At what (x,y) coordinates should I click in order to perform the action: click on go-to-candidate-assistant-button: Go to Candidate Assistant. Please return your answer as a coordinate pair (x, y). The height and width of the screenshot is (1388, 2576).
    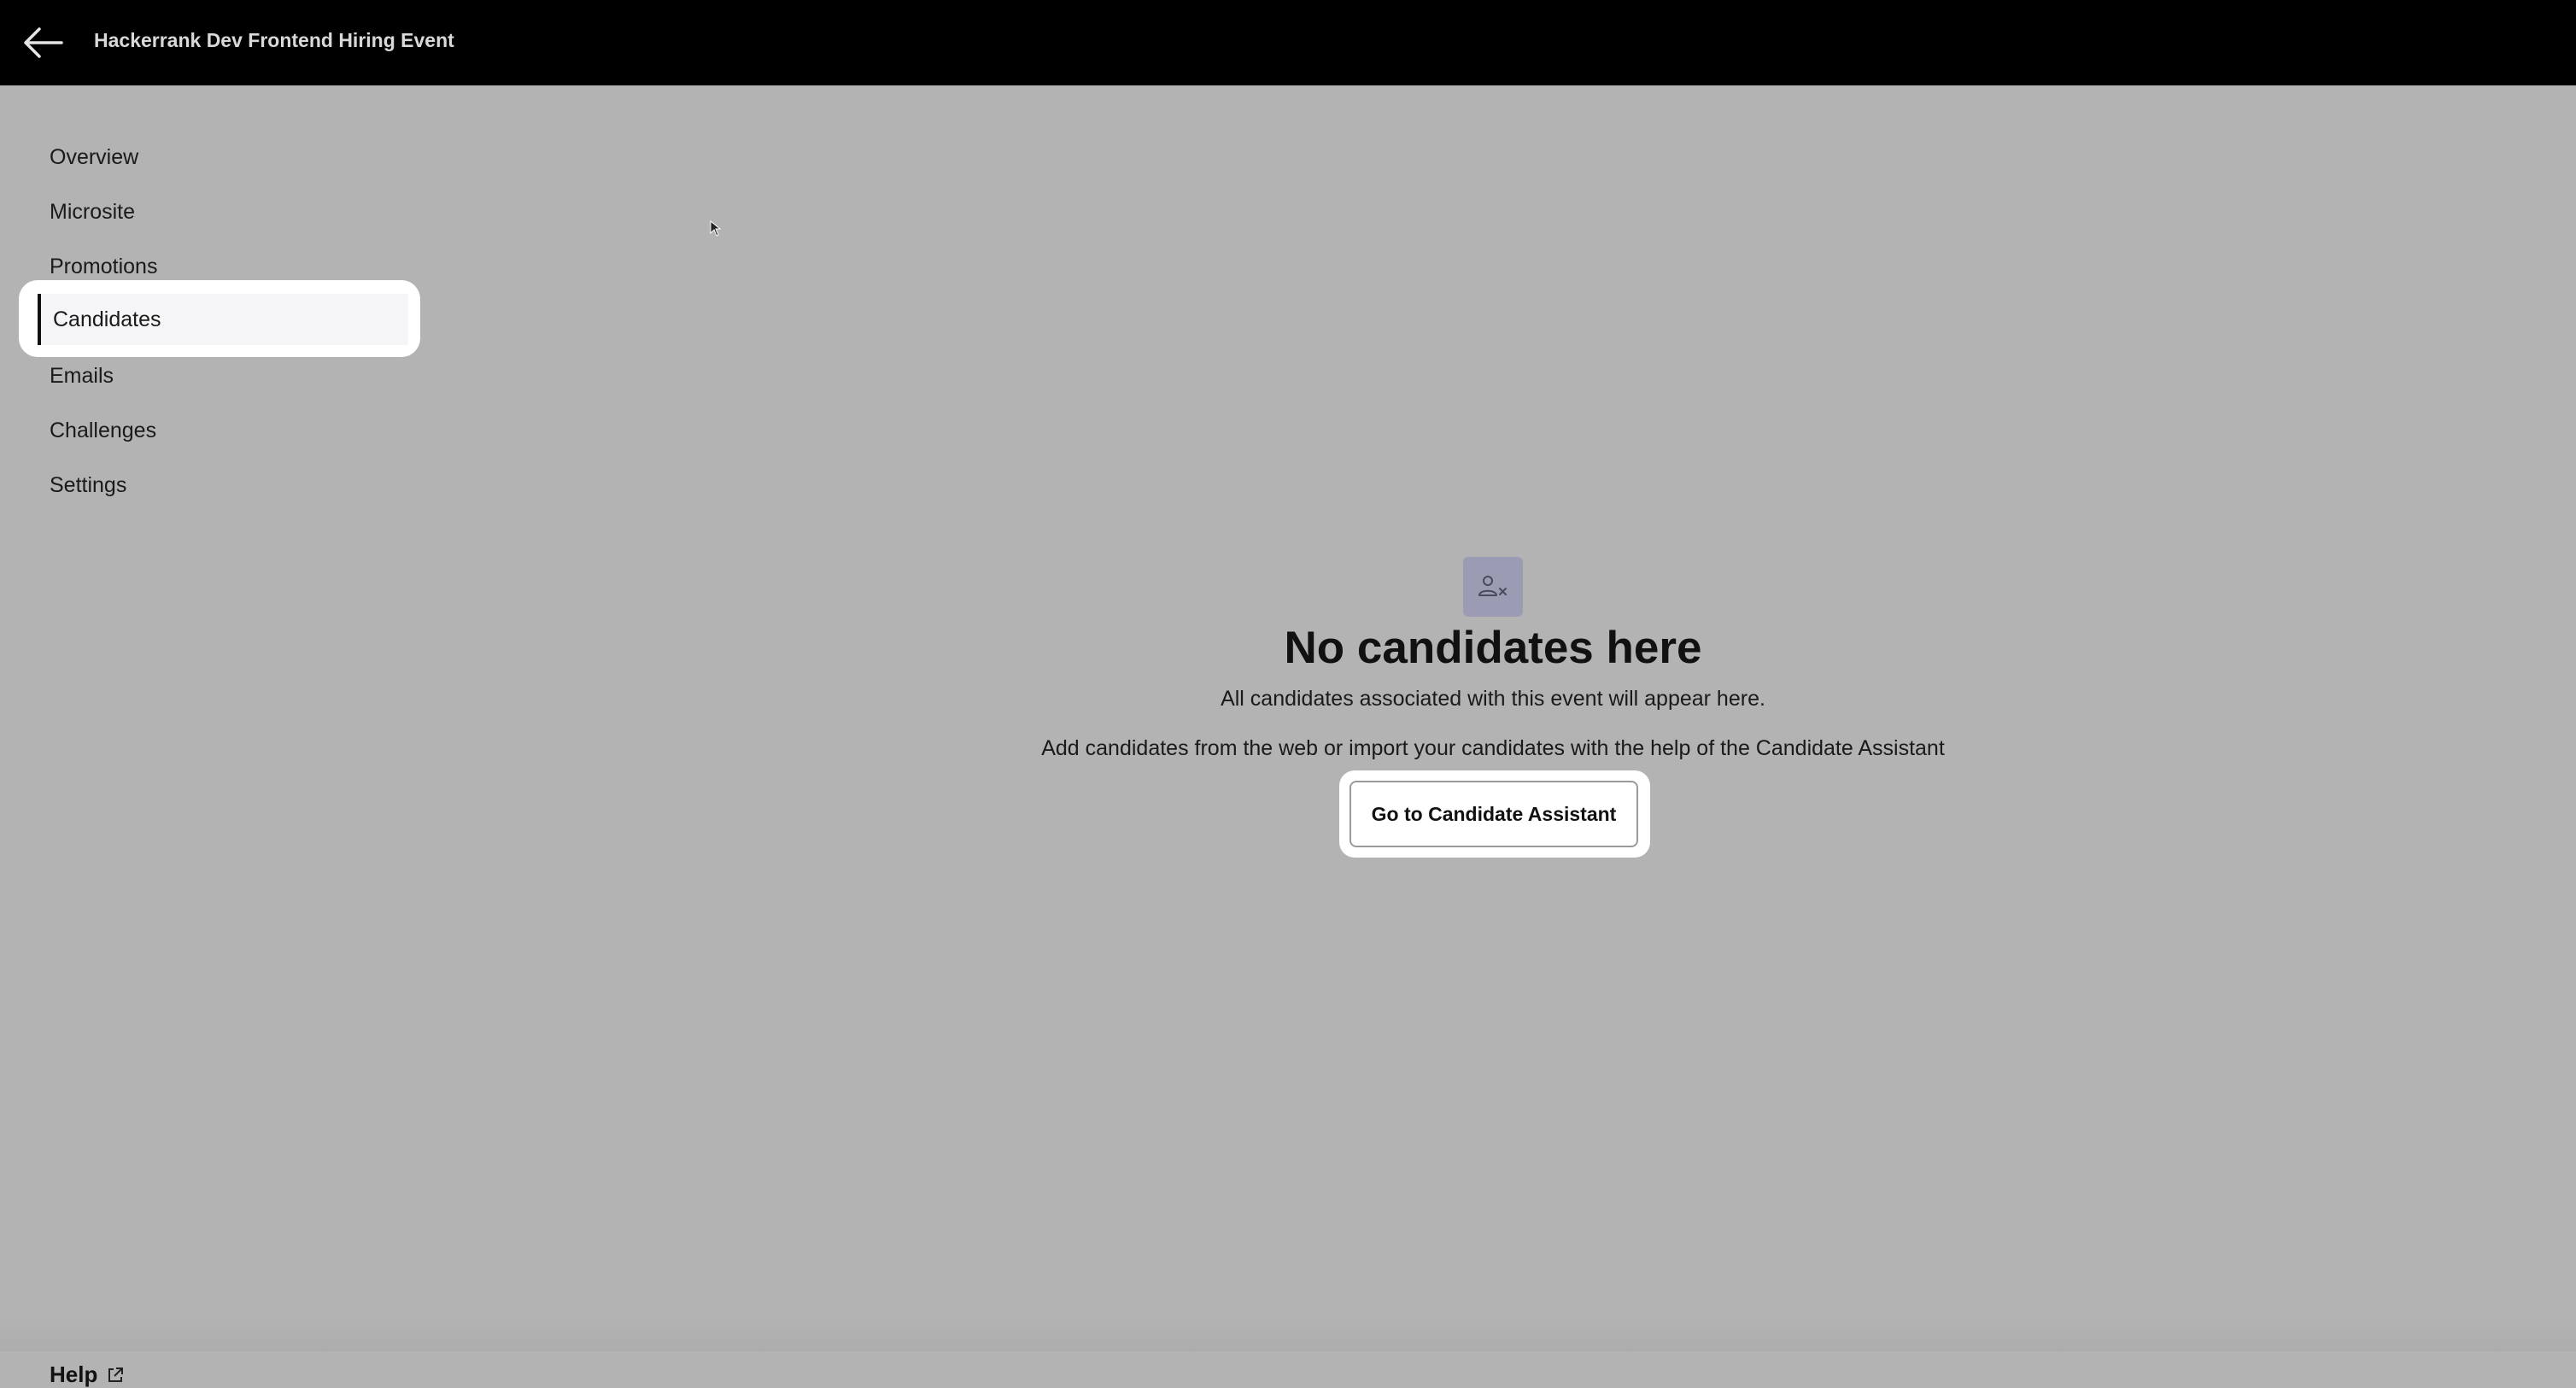
    Looking at the image, I should click on (1493, 814).